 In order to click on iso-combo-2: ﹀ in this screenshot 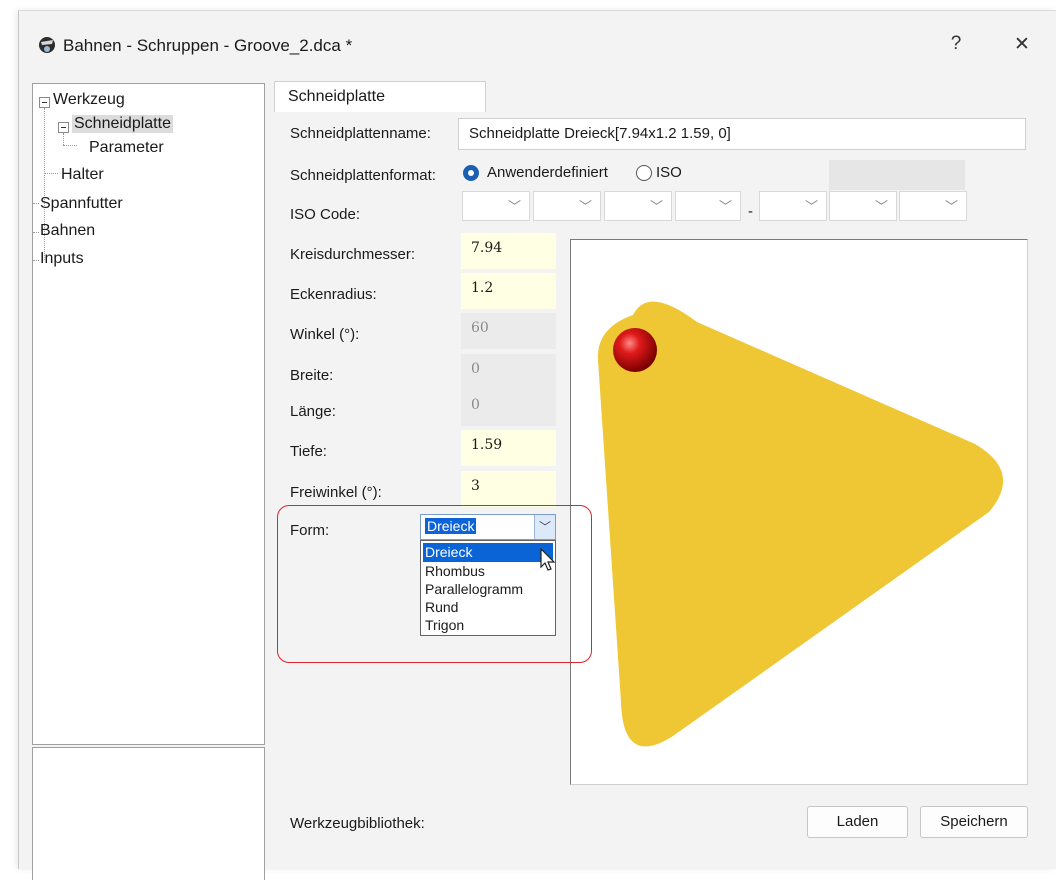, I will do `click(567, 206)`.